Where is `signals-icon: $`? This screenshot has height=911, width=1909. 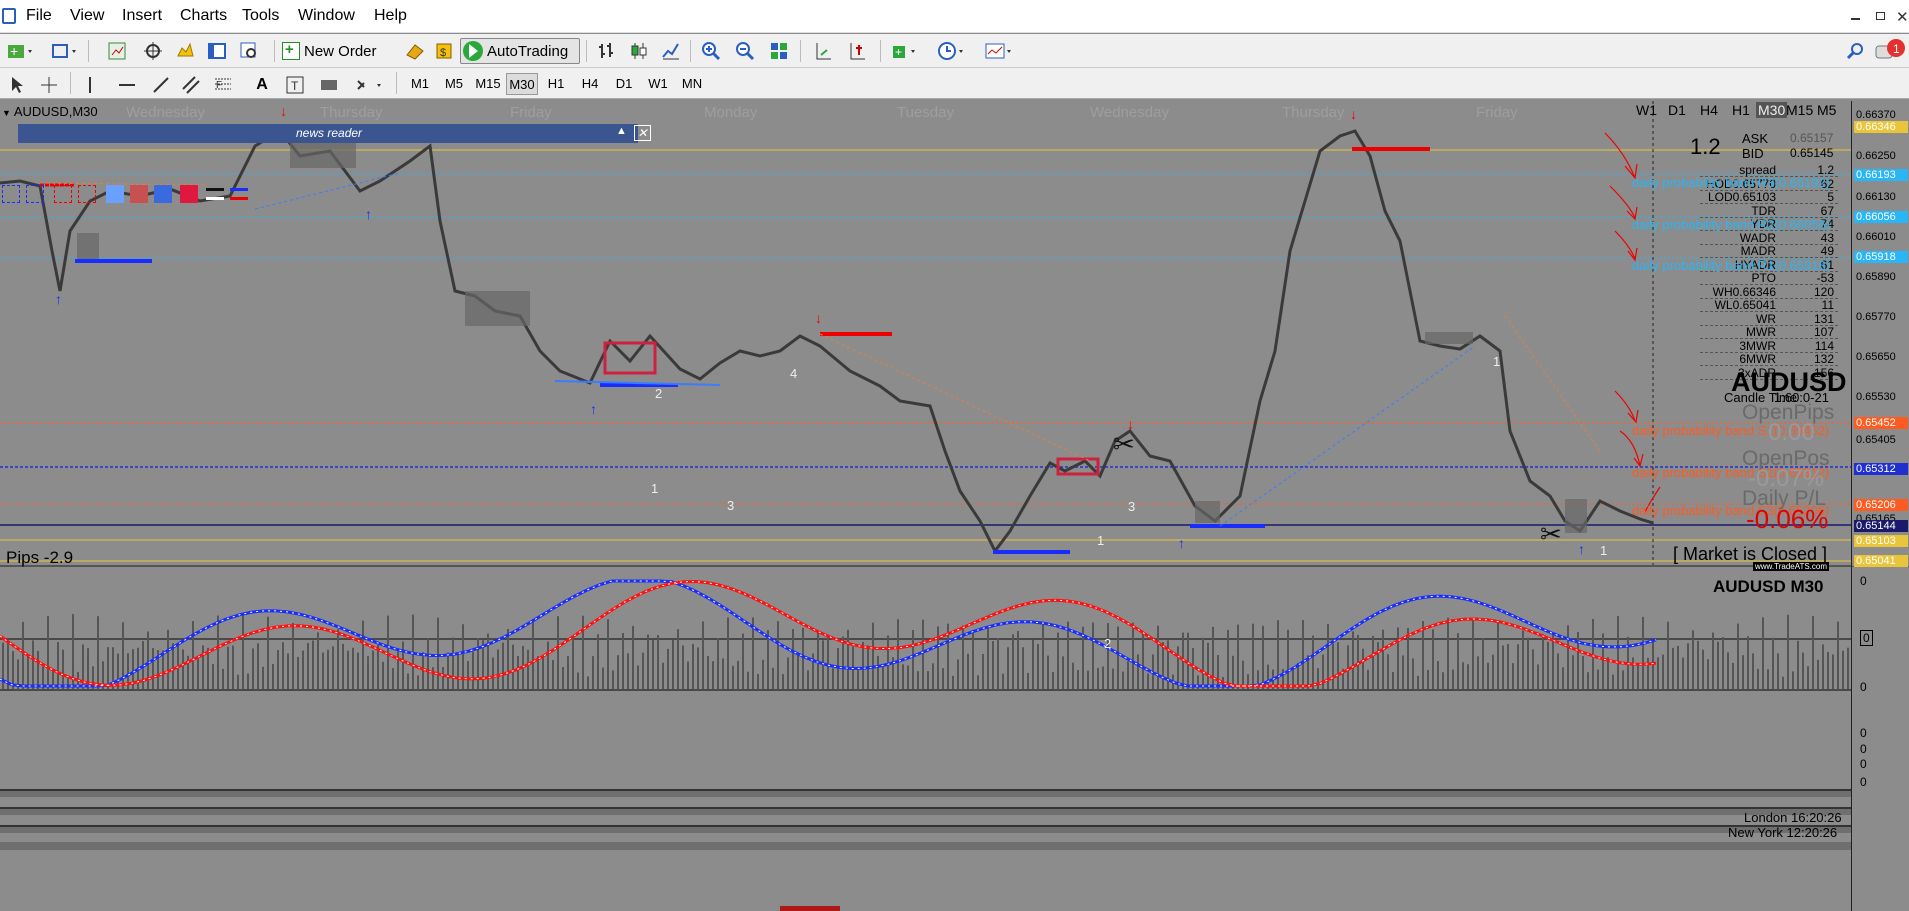
signals-icon: $ is located at coordinates (445, 51).